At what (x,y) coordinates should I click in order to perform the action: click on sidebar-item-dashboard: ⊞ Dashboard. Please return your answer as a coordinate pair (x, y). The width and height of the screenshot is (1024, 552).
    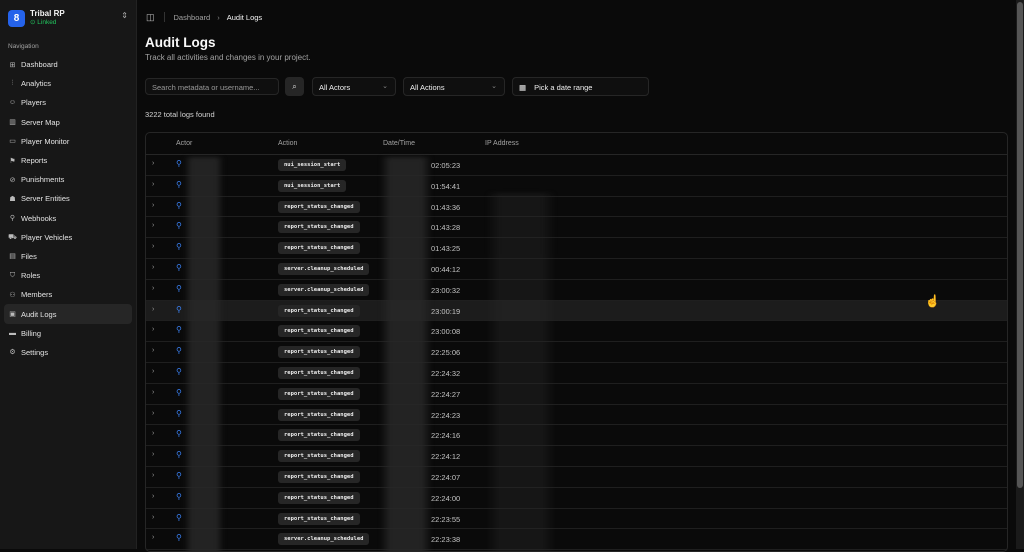
    Looking at the image, I should click on (68, 64).